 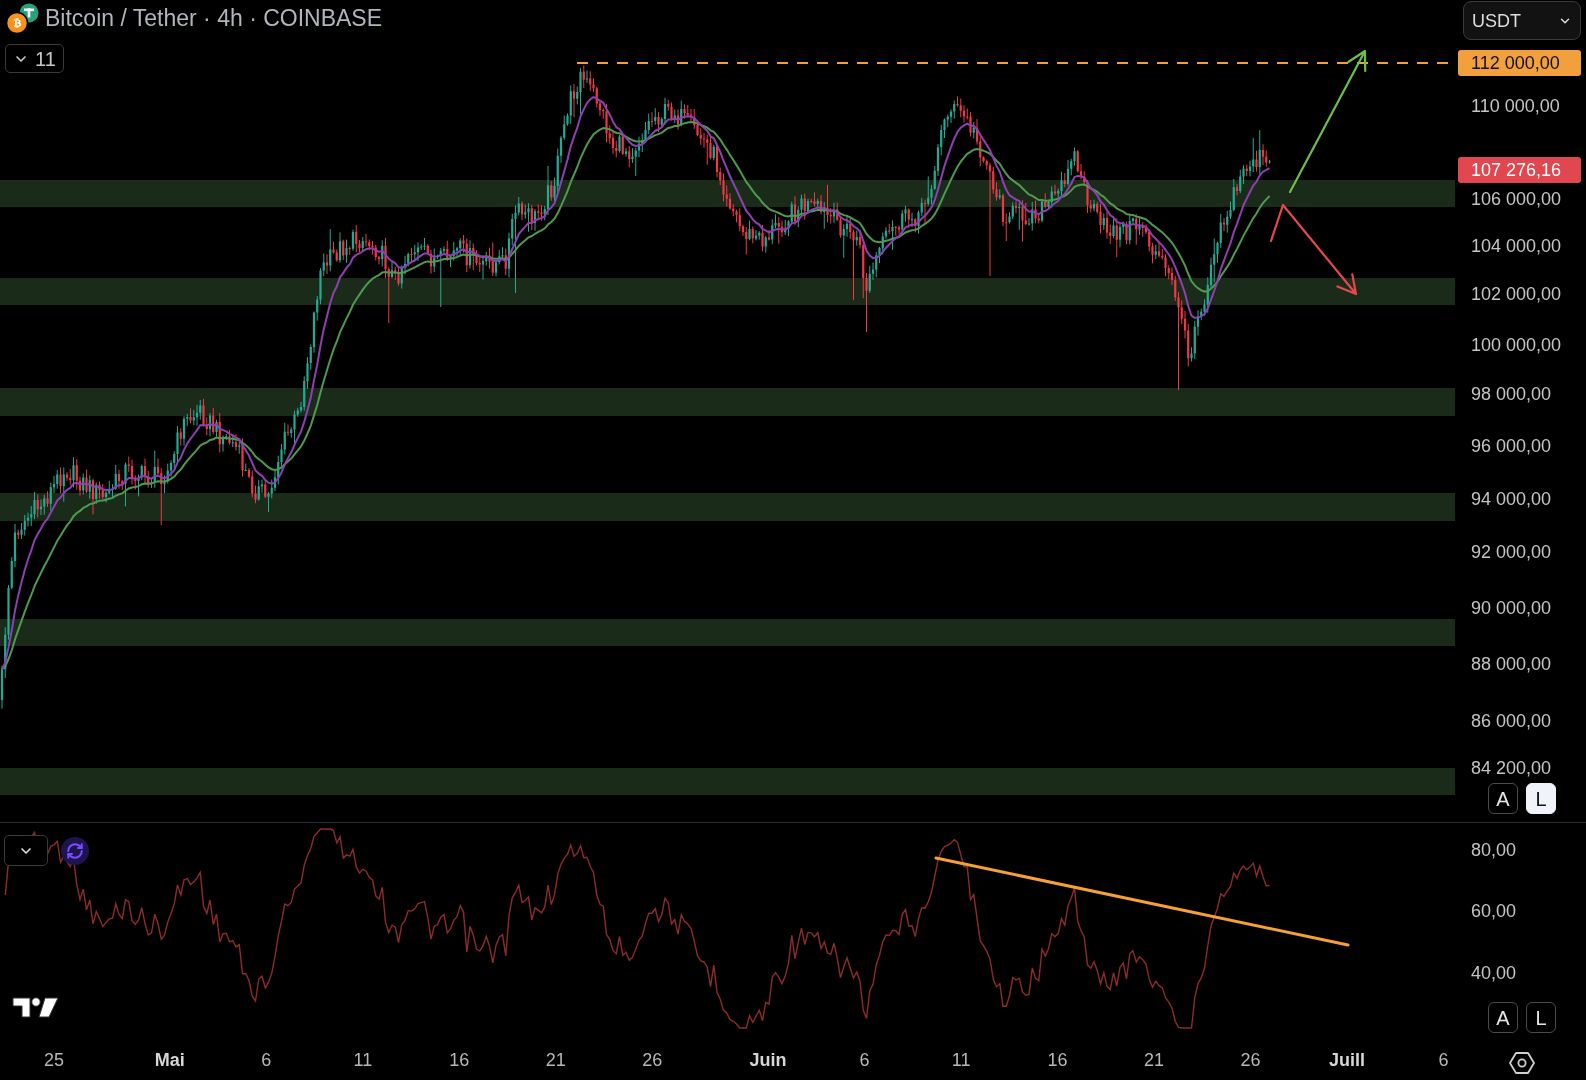 What do you see at coordinates (1511, 768) in the screenshot?
I see `price-axis-label: 84 200,00` at bounding box center [1511, 768].